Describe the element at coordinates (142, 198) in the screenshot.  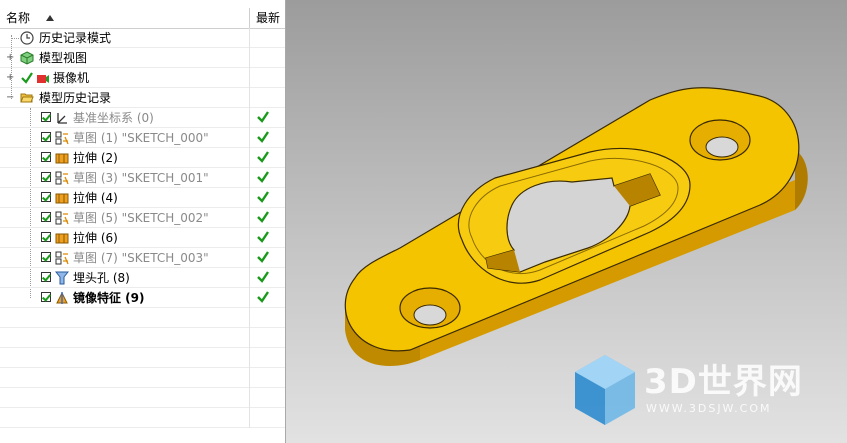
I see `tree-row-extrude-4: 拉伸 (4)` at that location.